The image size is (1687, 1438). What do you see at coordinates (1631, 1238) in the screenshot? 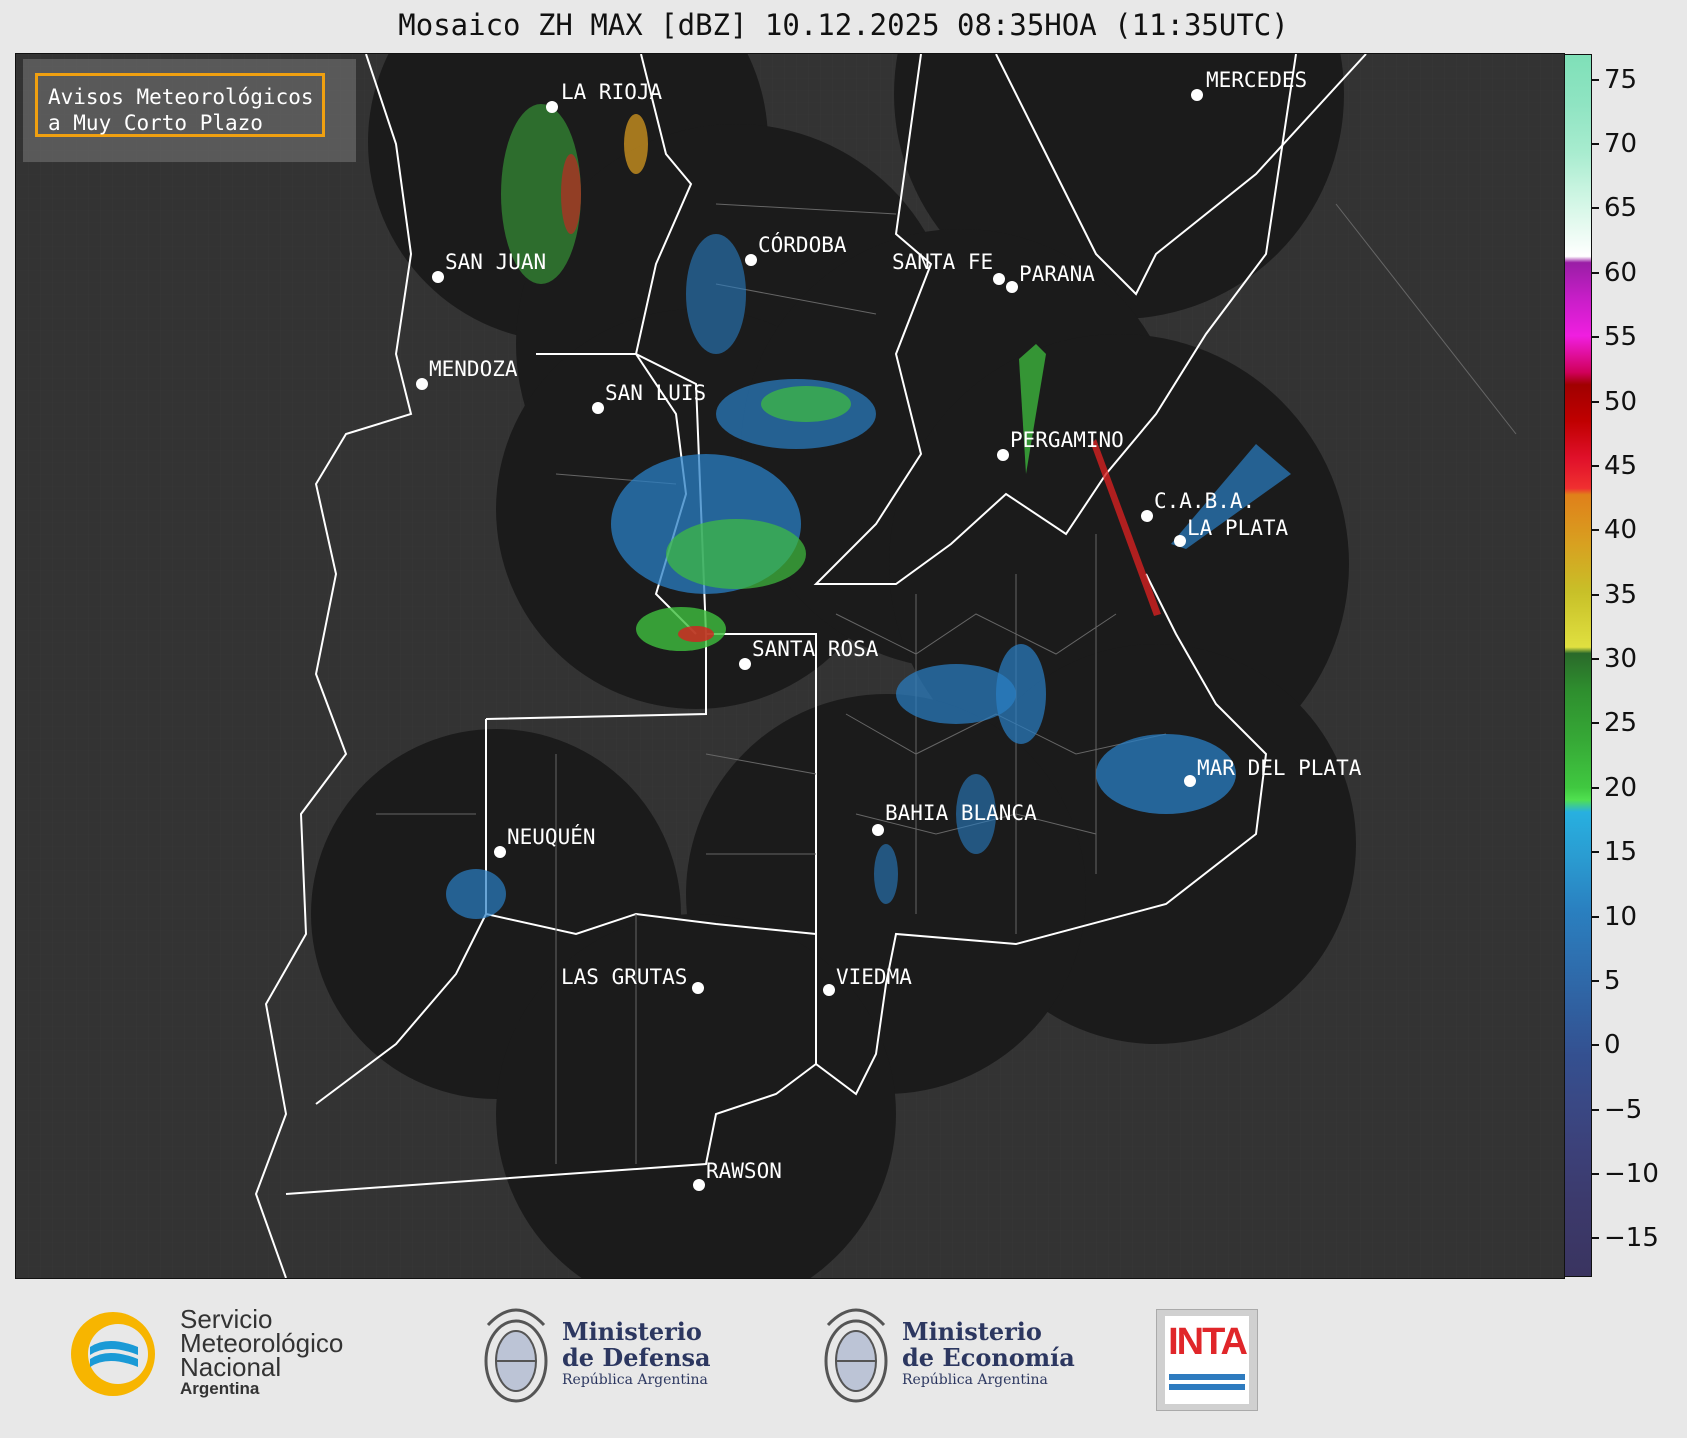
I see `colorbar-tick-label: −15` at bounding box center [1631, 1238].